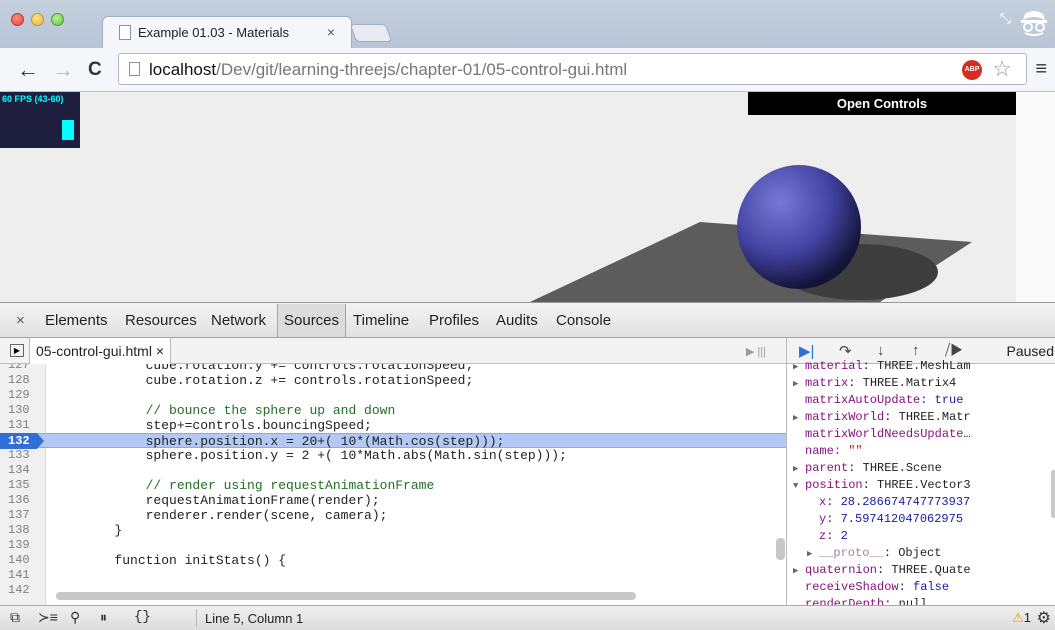 The height and width of the screenshot is (630, 1055). Describe the element at coordinates (23, 368) in the screenshot. I see `line-number: 127` at that location.